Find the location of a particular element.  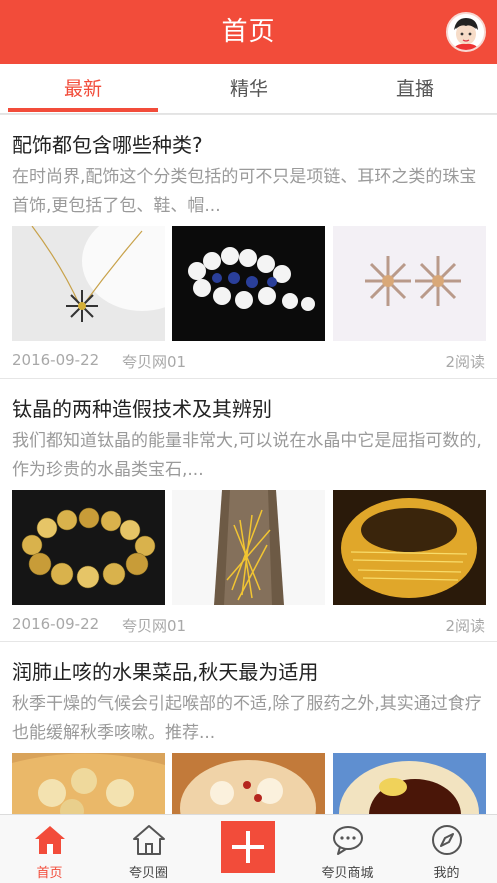

post-button is located at coordinates (248, 847).